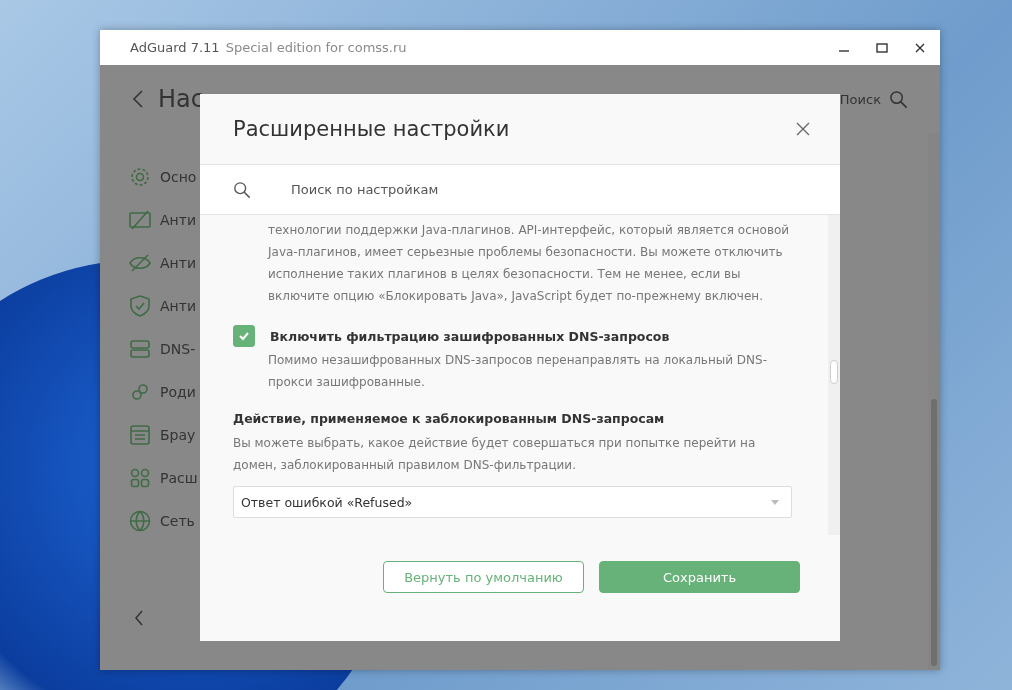 This screenshot has width=1012, height=690. What do you see at coordinates (483, 577) in the screenshot?
I see `reset-button: Вернуть по умолчанию` at bounding box center [483, 577].